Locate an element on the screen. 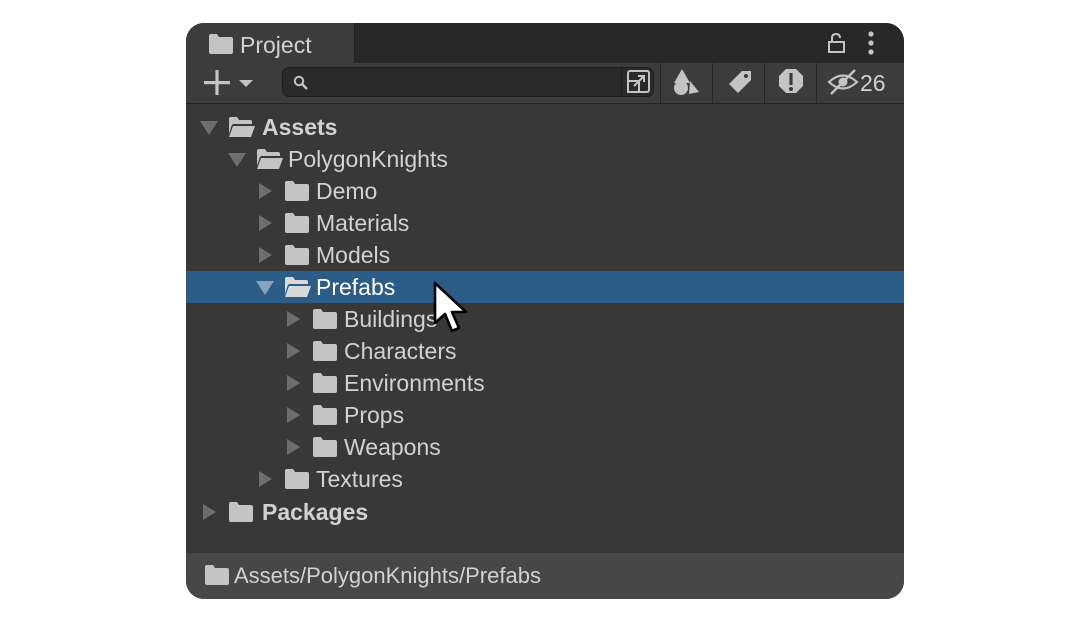  tree-item-props: Props is located at coordinates (545, 415).